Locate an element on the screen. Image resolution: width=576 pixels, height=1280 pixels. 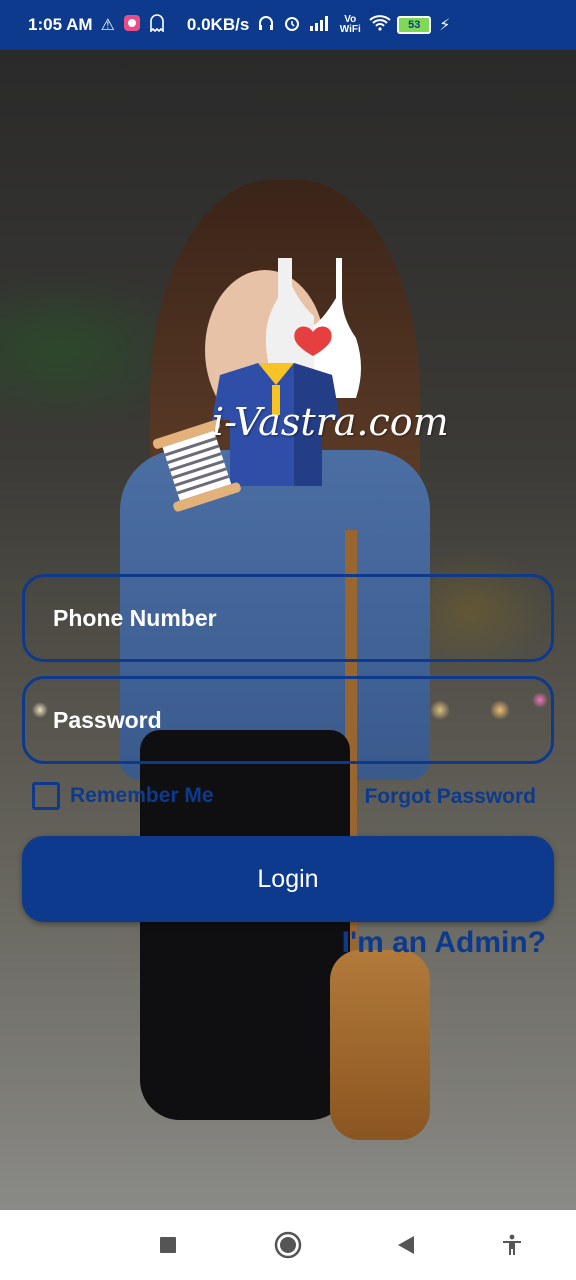
photo-bag is located at coordinates (380, 1045).